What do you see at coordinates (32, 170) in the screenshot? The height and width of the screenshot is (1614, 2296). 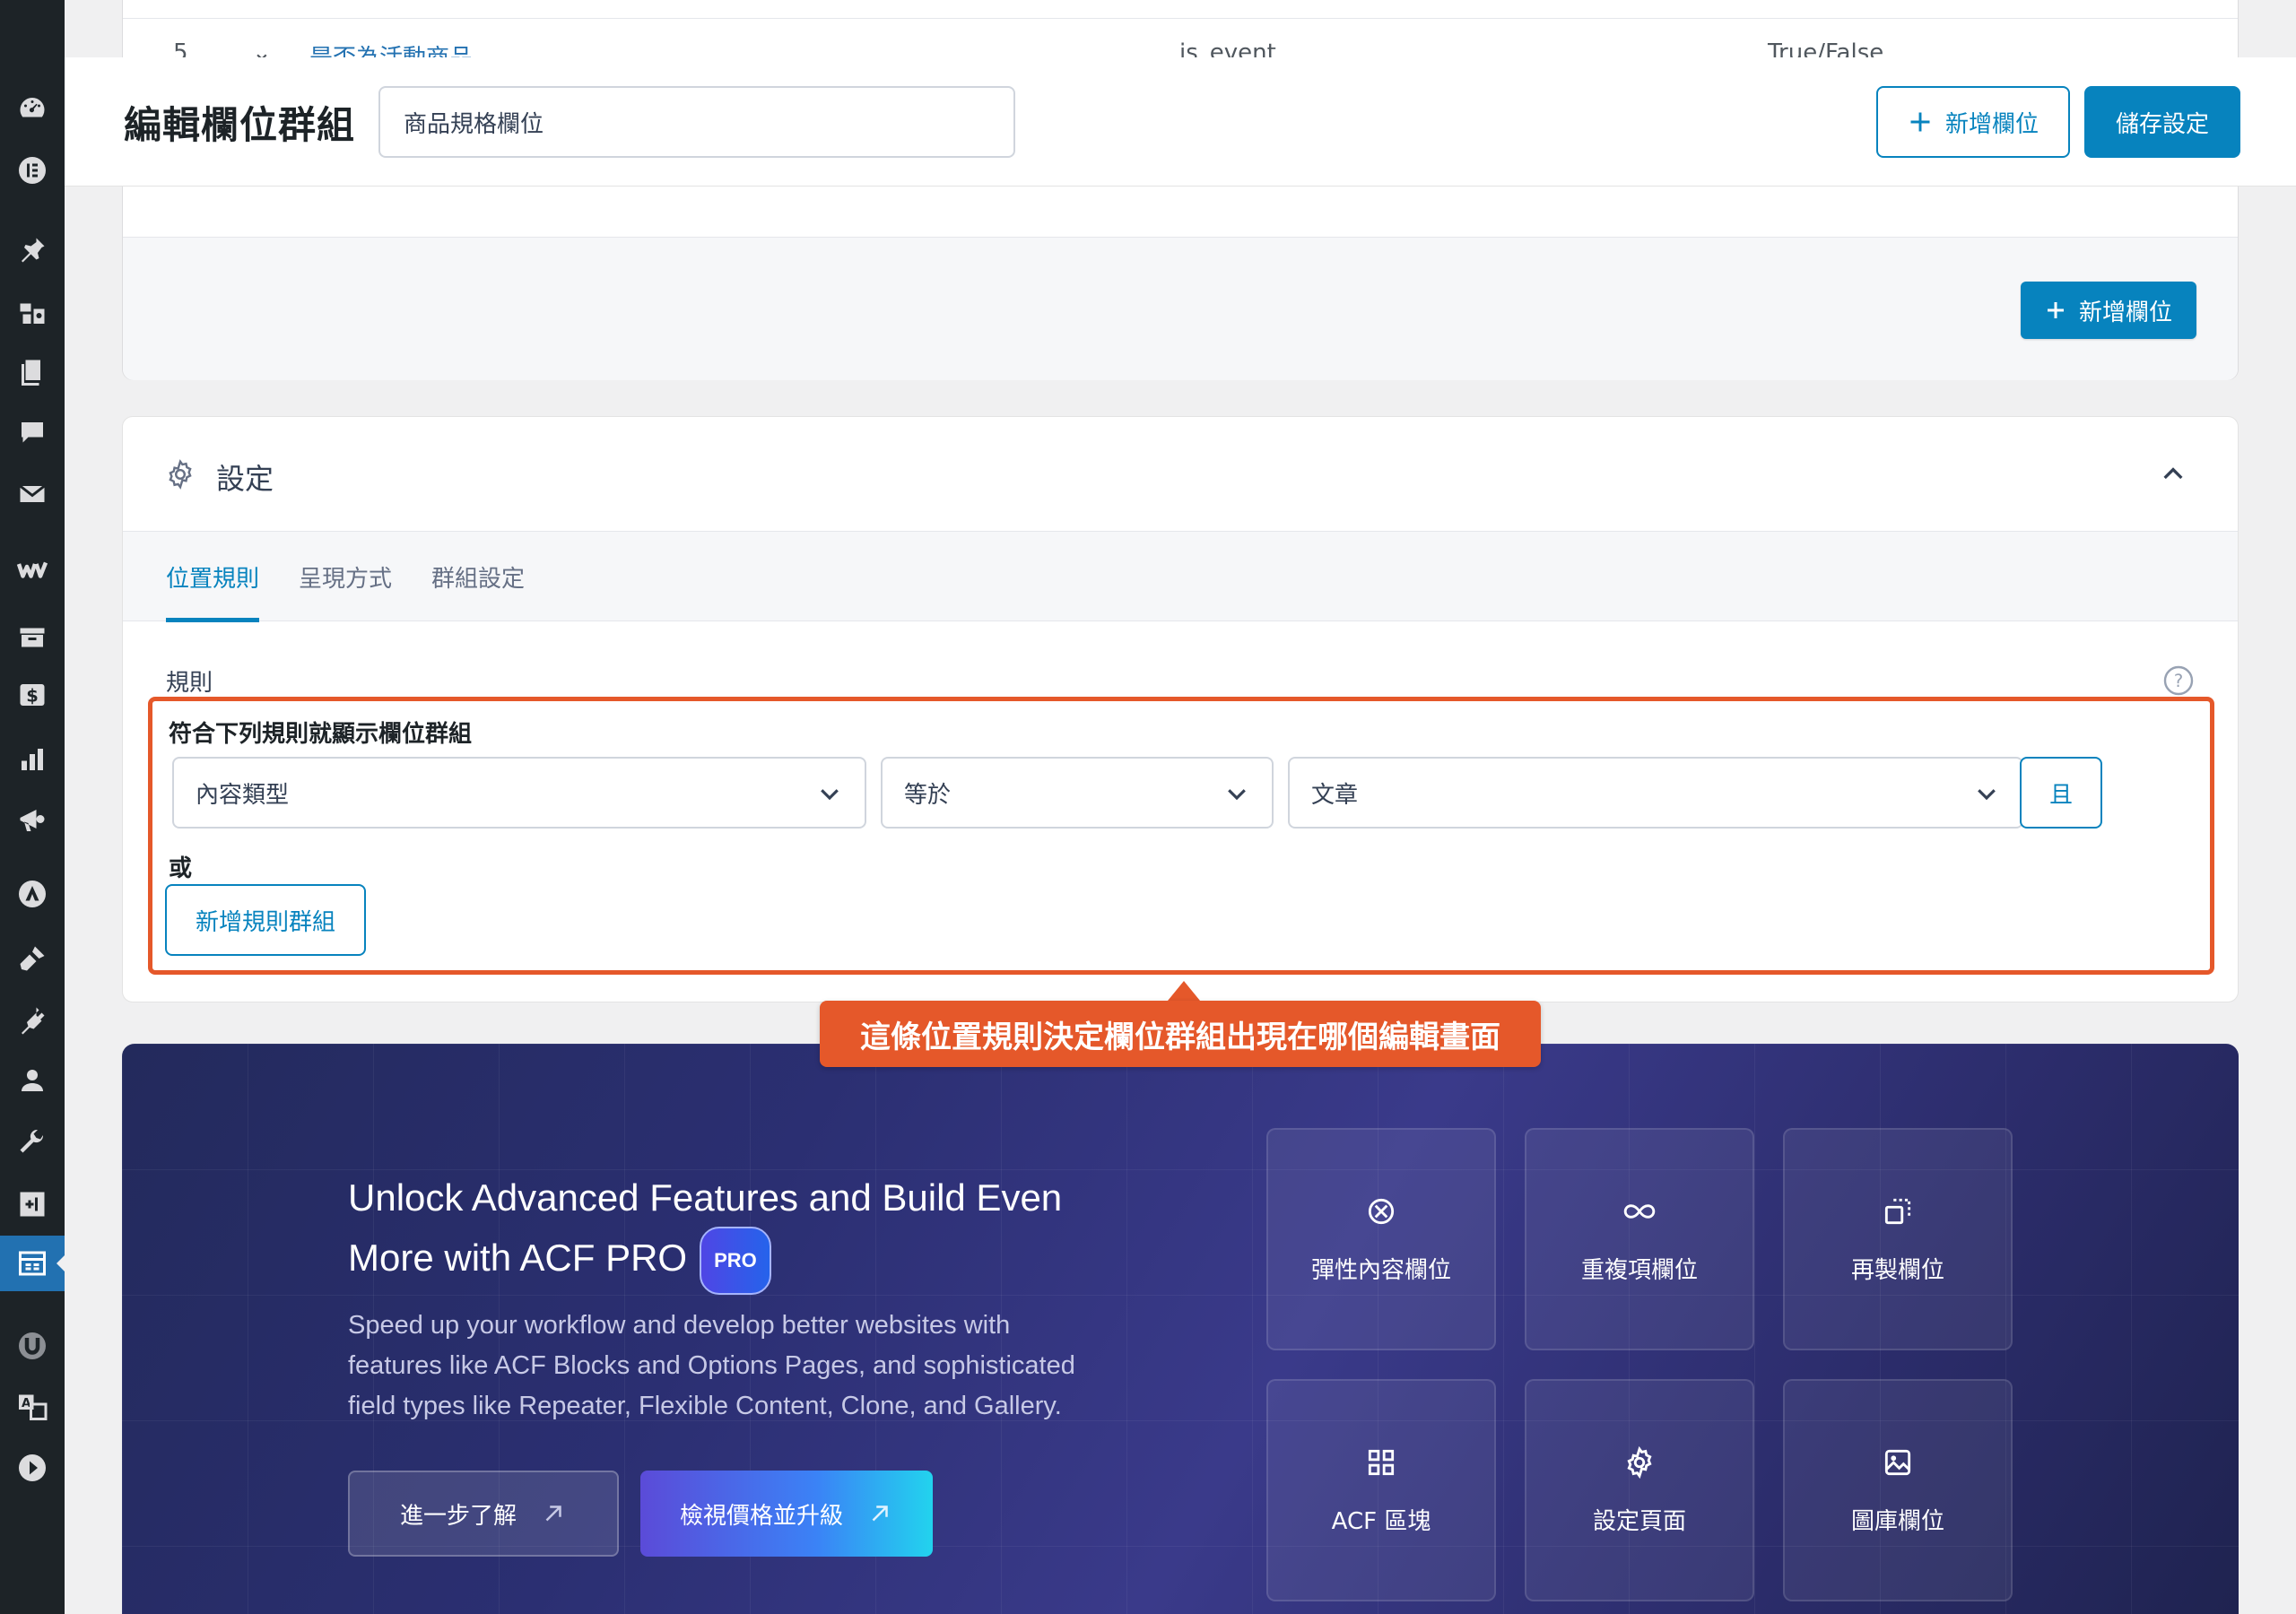 I see `elementor-icon` at bounding box center [32, 170].